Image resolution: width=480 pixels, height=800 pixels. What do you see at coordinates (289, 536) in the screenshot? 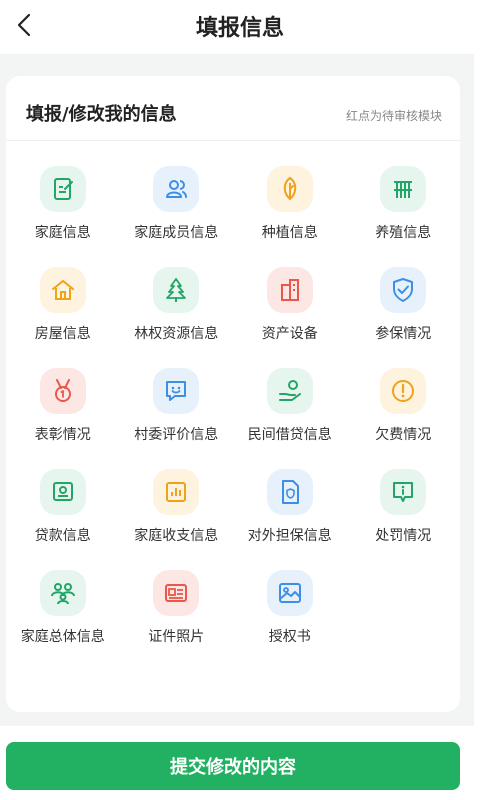
I see `module-label: 对外担保信息` at bounding box center [289, 536].